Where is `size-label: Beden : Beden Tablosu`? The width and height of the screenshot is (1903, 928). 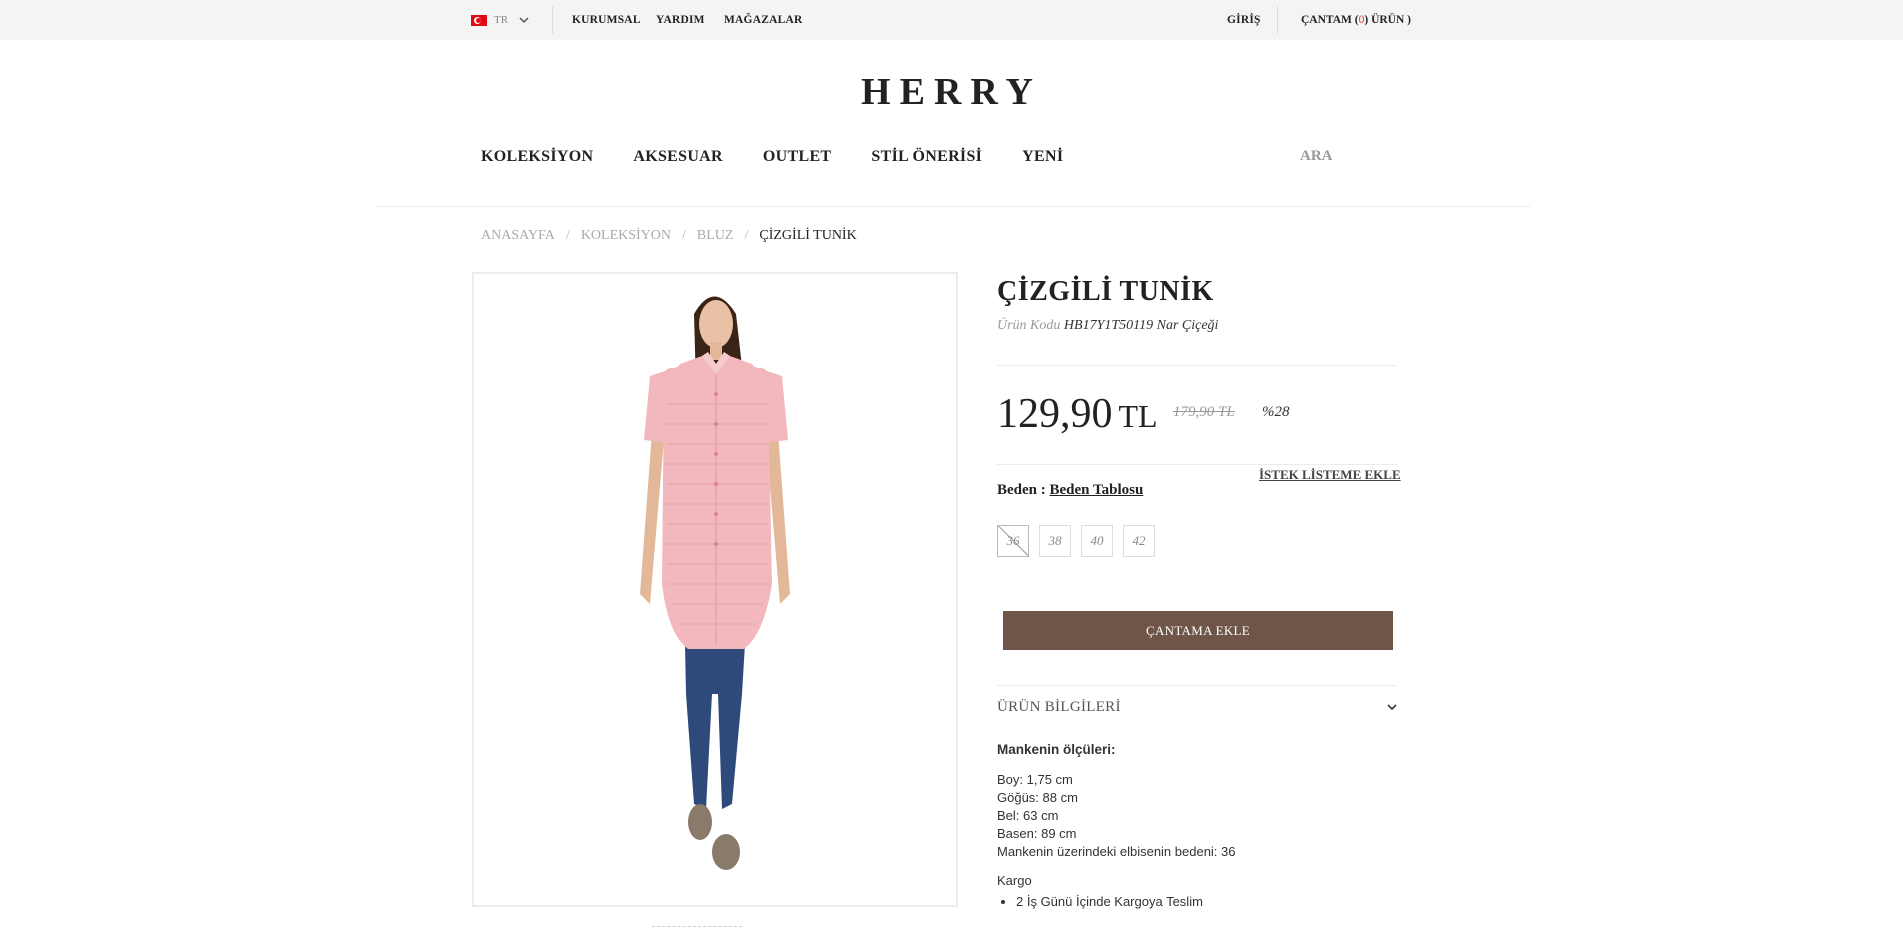
size-label: Beden : Beden Tablosu is located at coordinates (1070, 490).